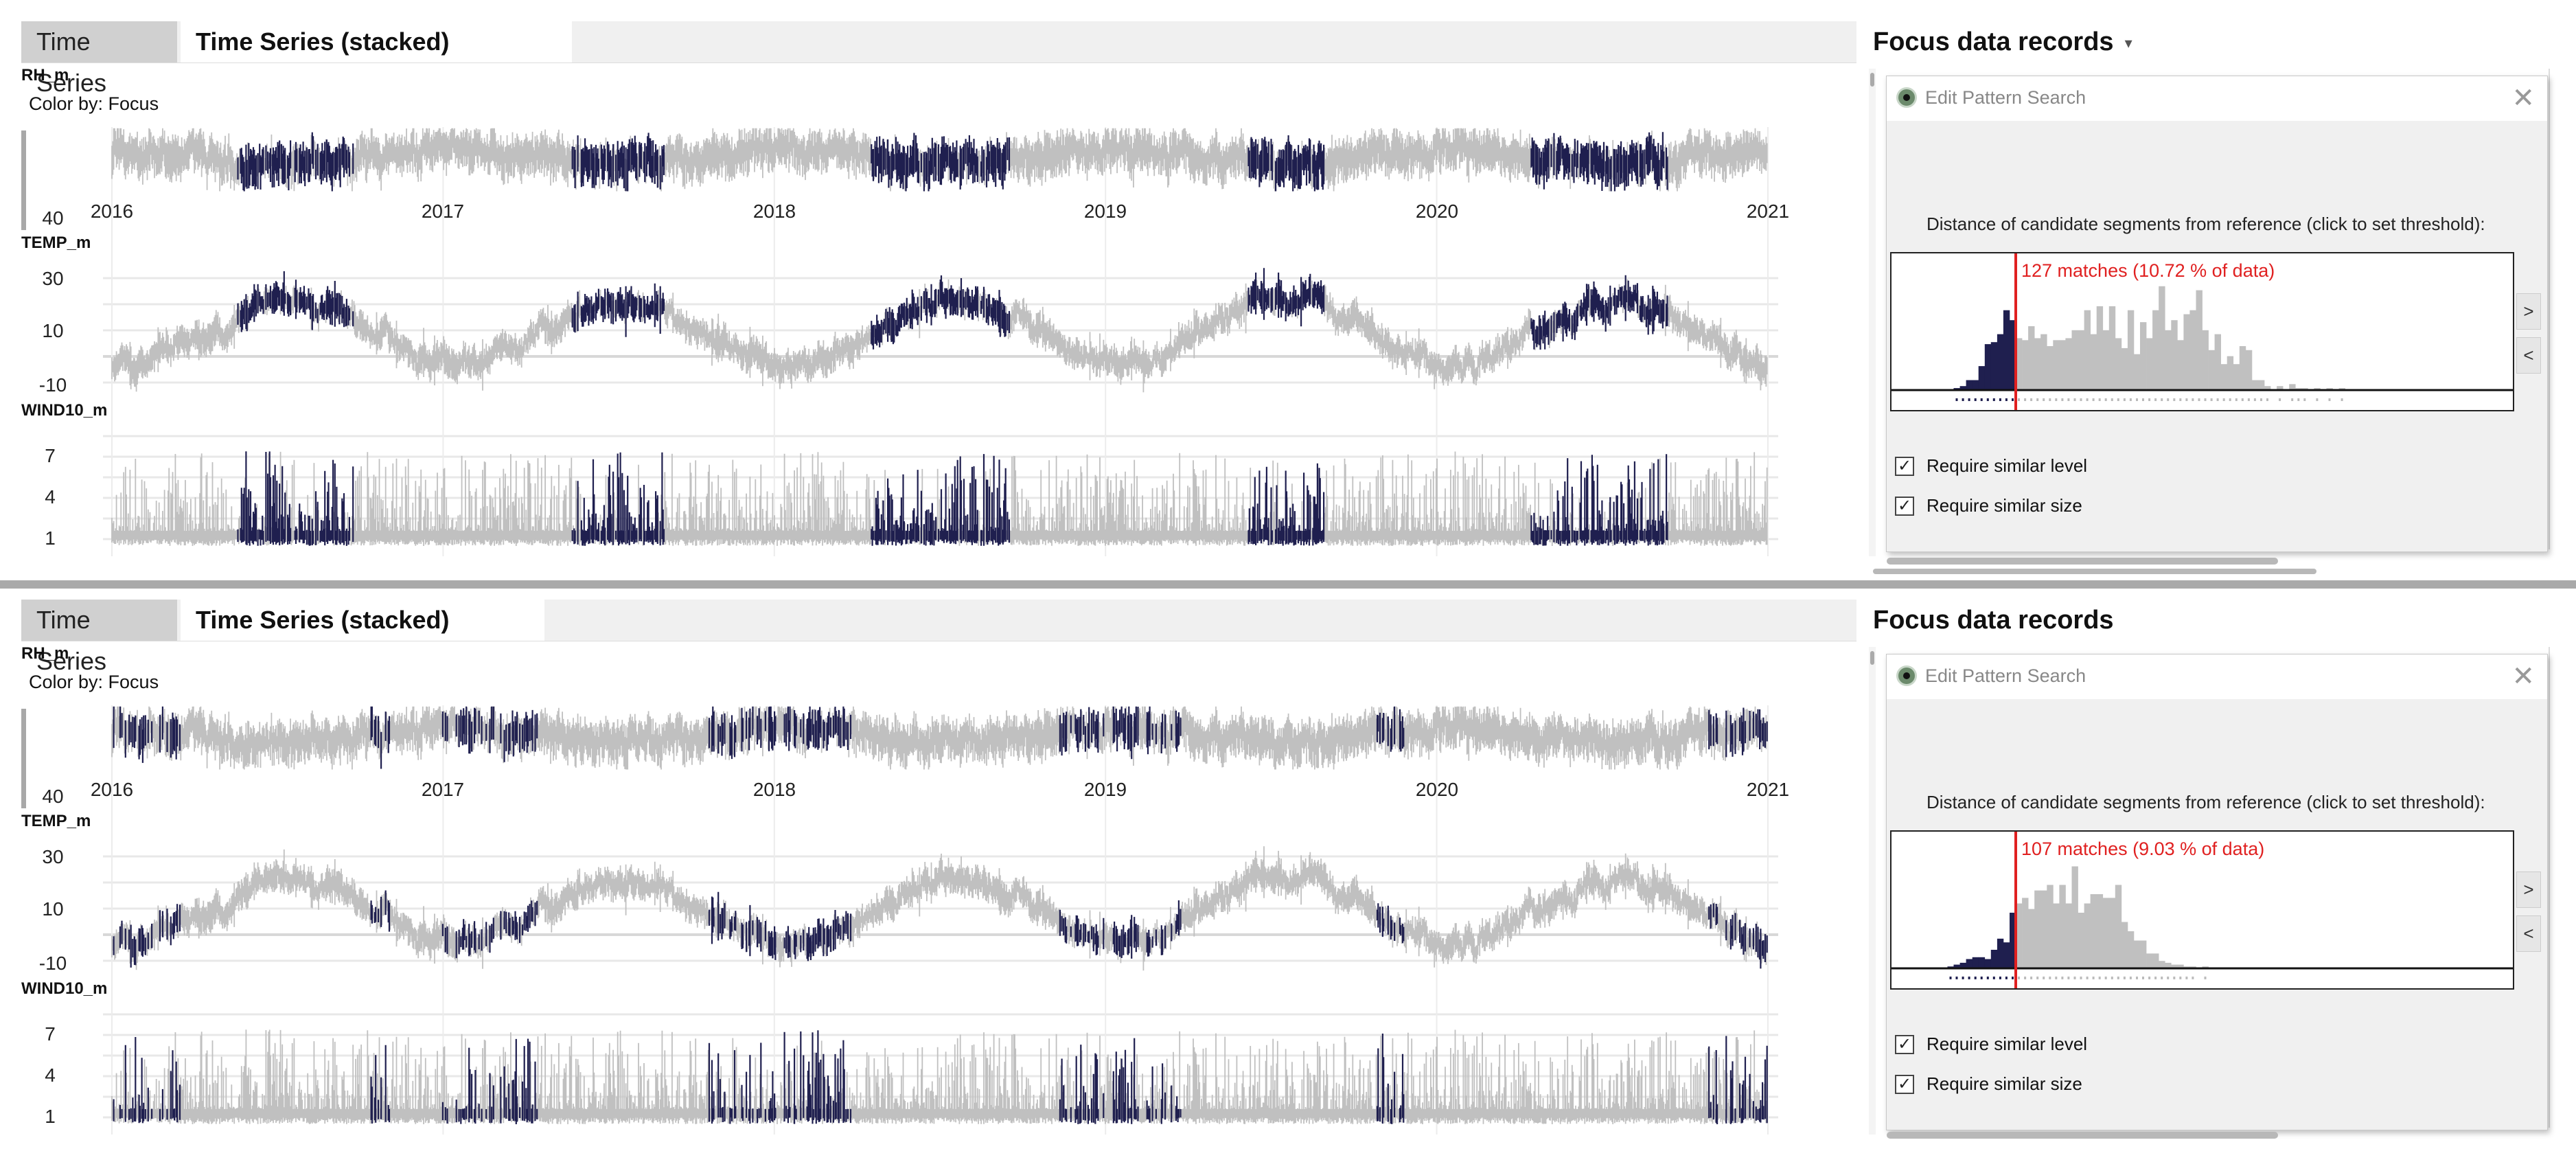 The width and height of the screenshot is (2576, 1162). I want to click on histogram-svg: 127 matches (10.72 % of data), so click(2202, 332).